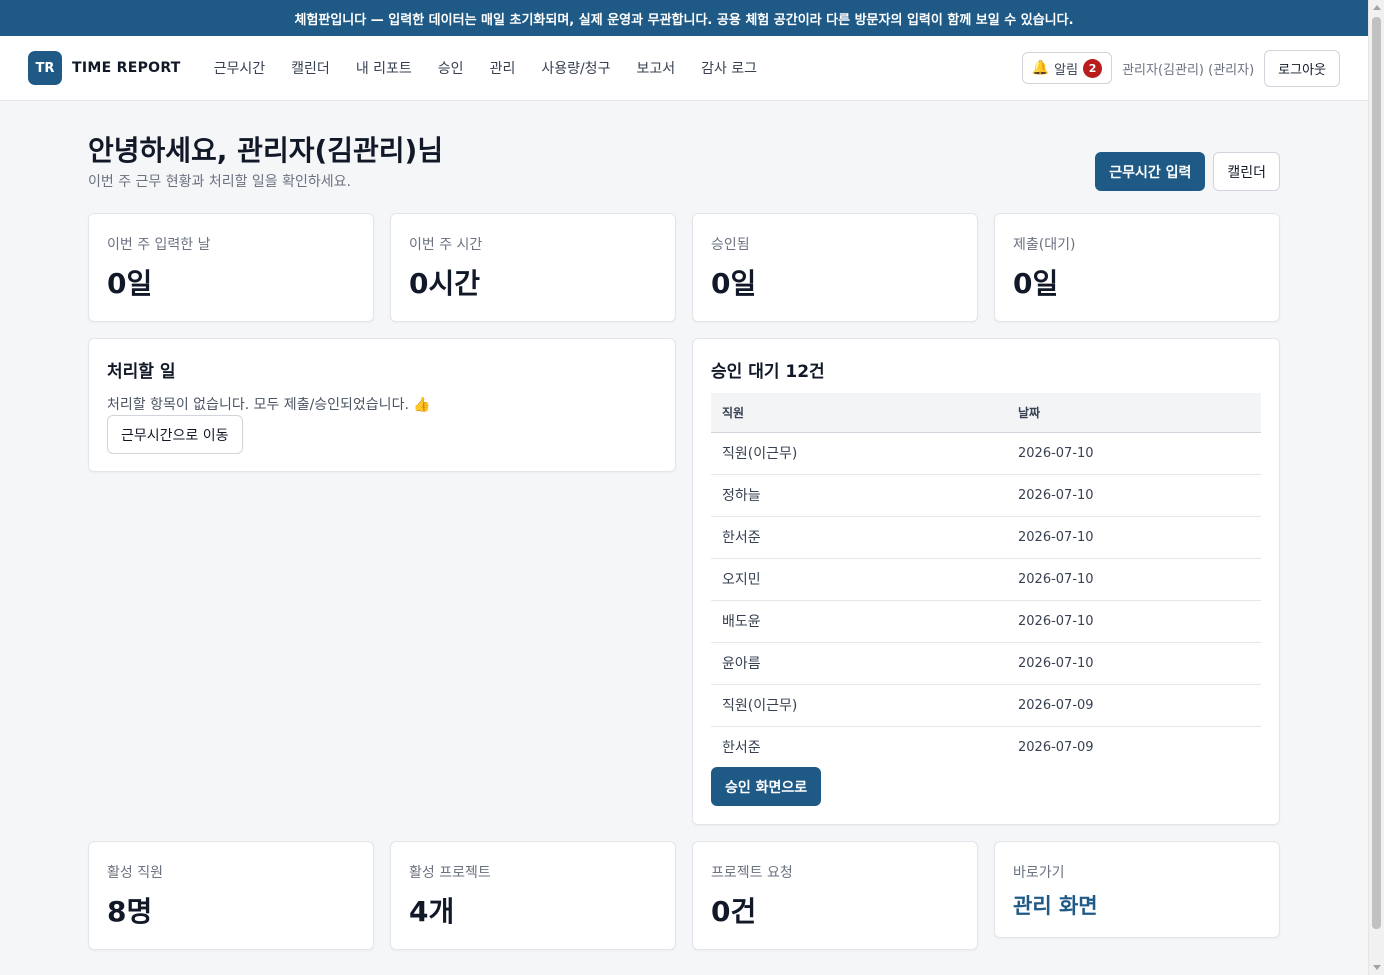 The width and height of the screenshot is (1384, 975). What do you see at coordinates (655, 68) in the screenshot?
I see `nav-item-reports: 보고서` at bounding box center [655, 68].